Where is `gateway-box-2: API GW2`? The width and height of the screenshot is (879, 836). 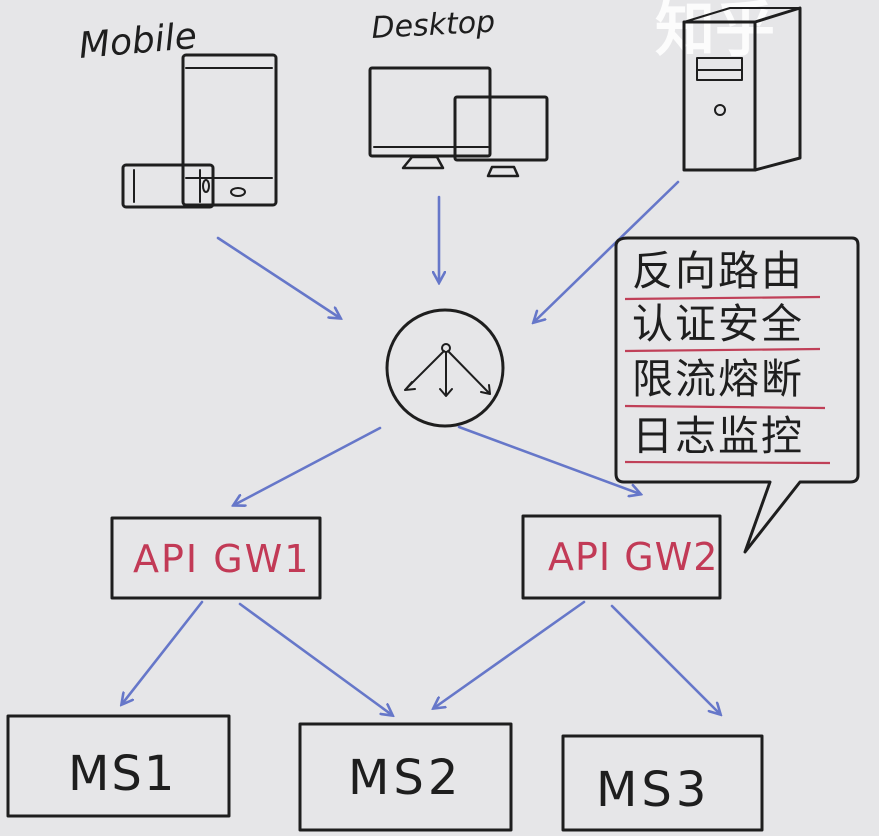
gateway-box-2: API GW2 is located at coordinates (621, 557).